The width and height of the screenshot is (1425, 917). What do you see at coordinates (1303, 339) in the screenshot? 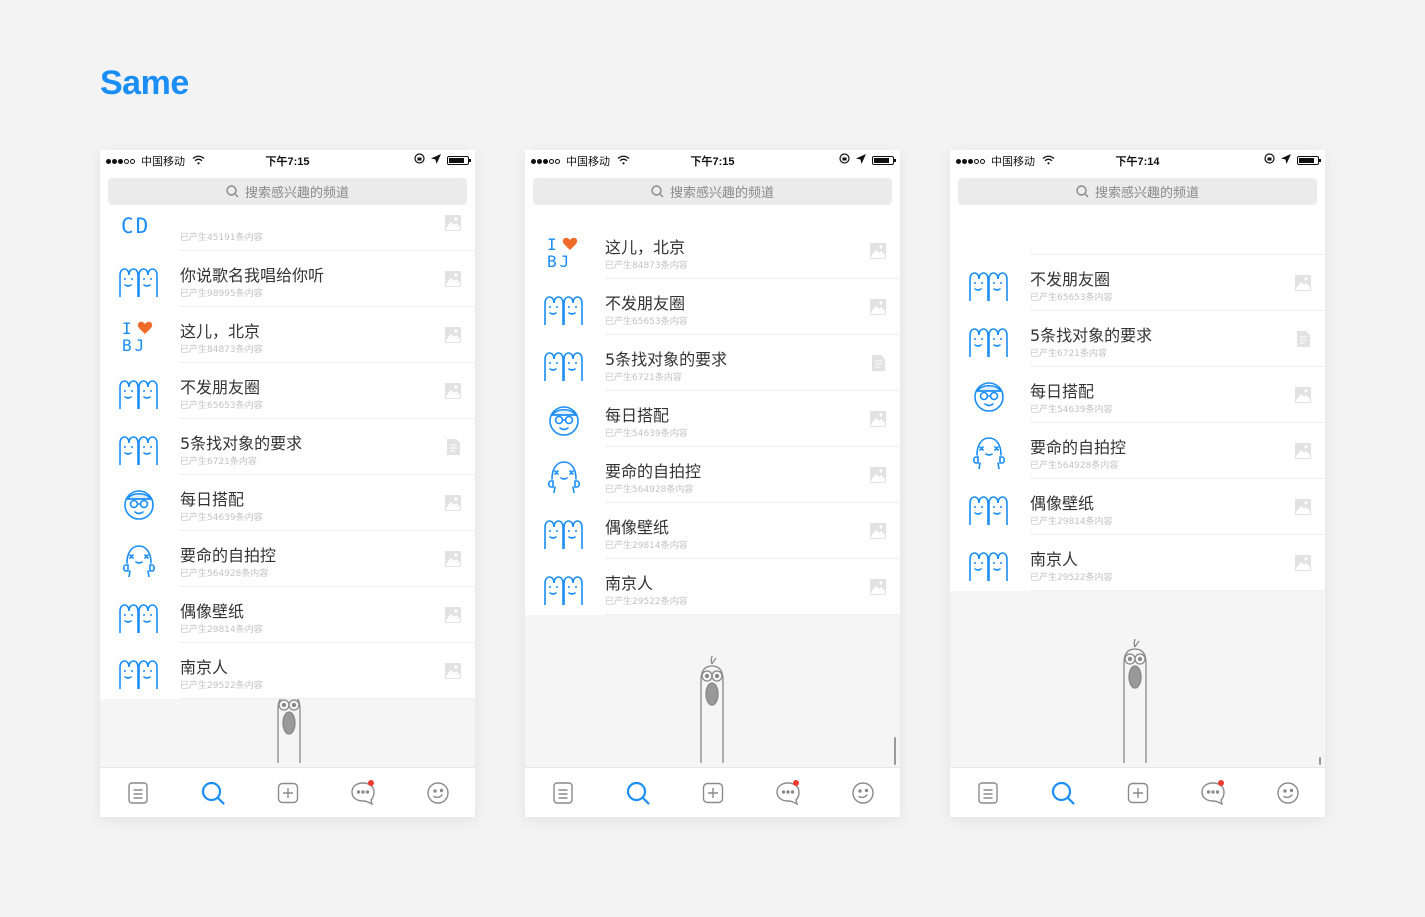
I see `document-icon` at bounding box center [1303, 339].